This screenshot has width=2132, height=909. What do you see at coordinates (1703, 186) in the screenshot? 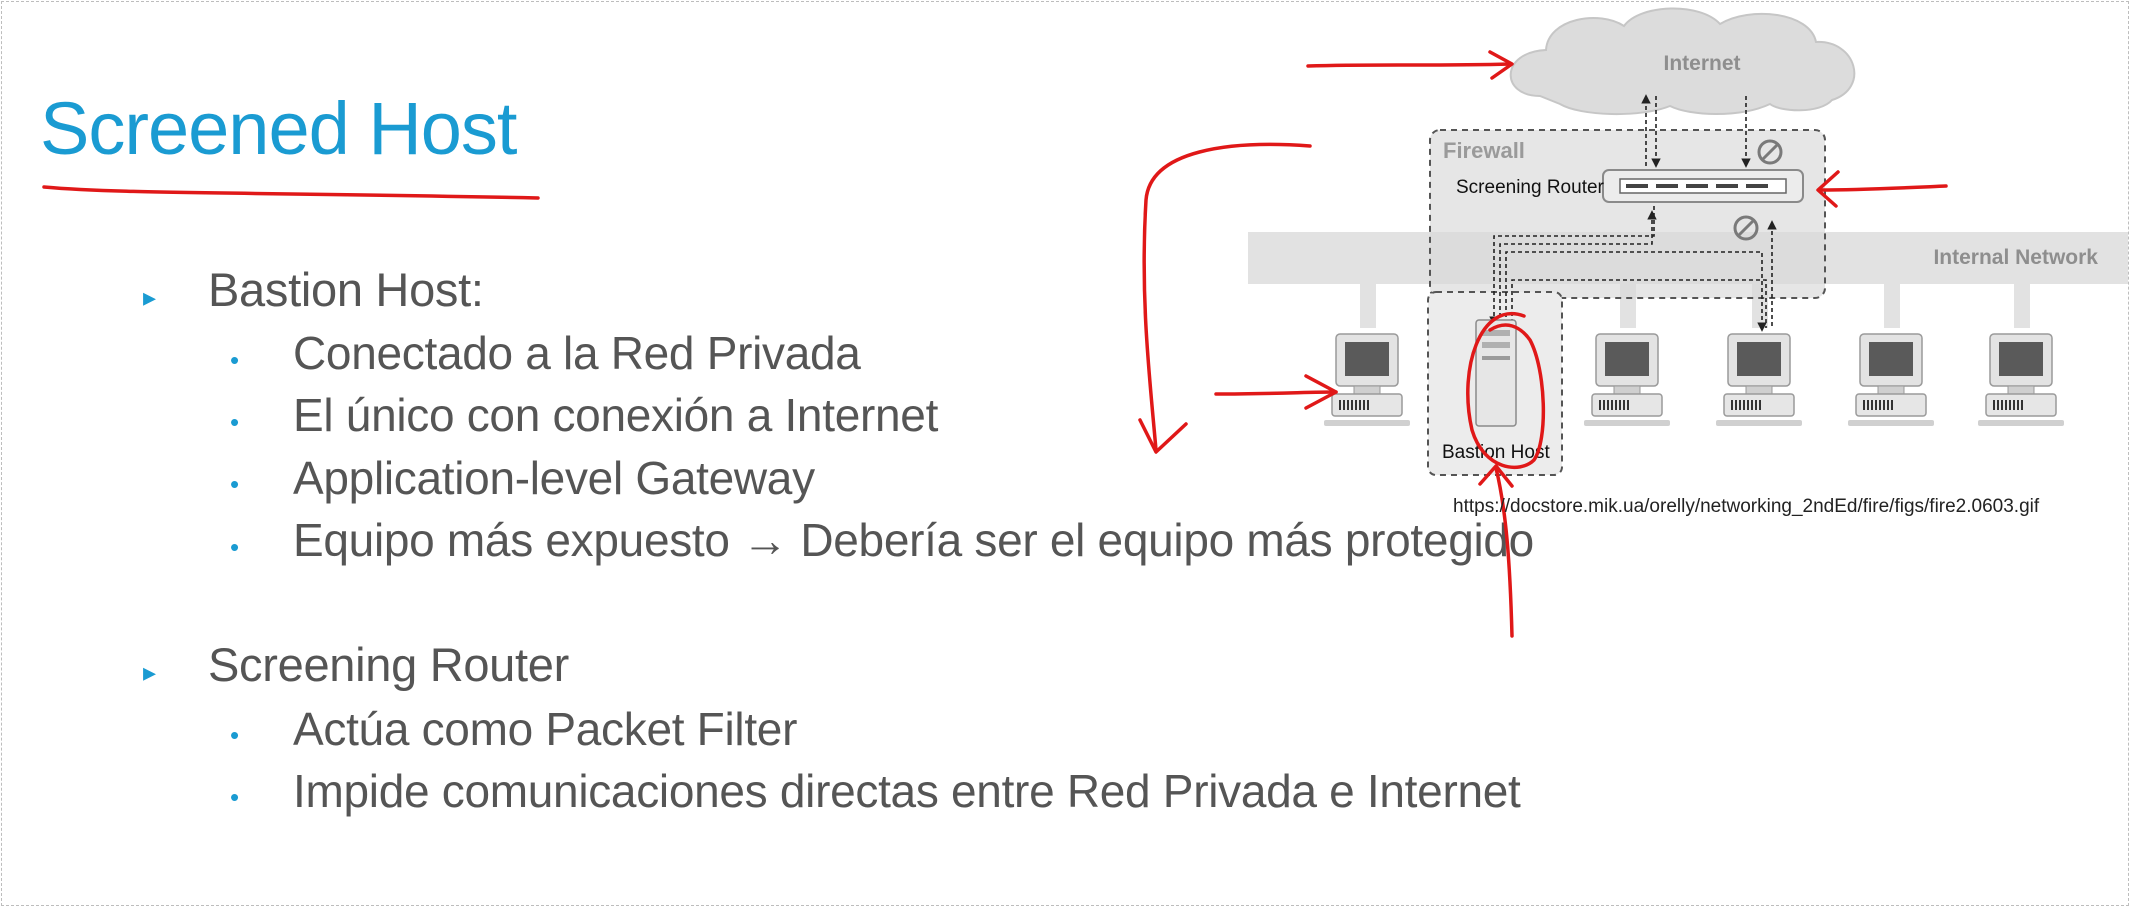
I see `screening-router` at bounding box center [1703, 186].